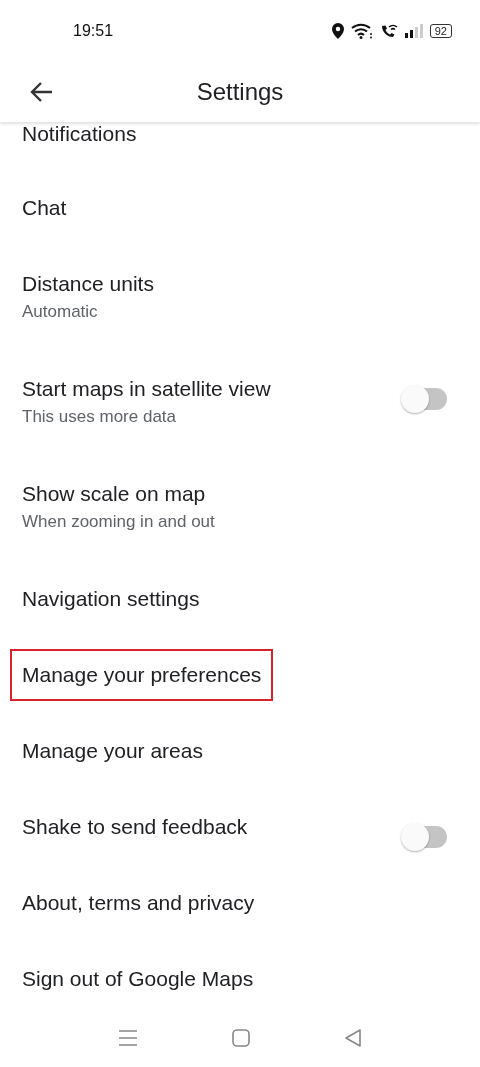  What do you see at coordinates (413, 31) in the screenshot?
I see `signal-icon` at bounding box center [413, 31].